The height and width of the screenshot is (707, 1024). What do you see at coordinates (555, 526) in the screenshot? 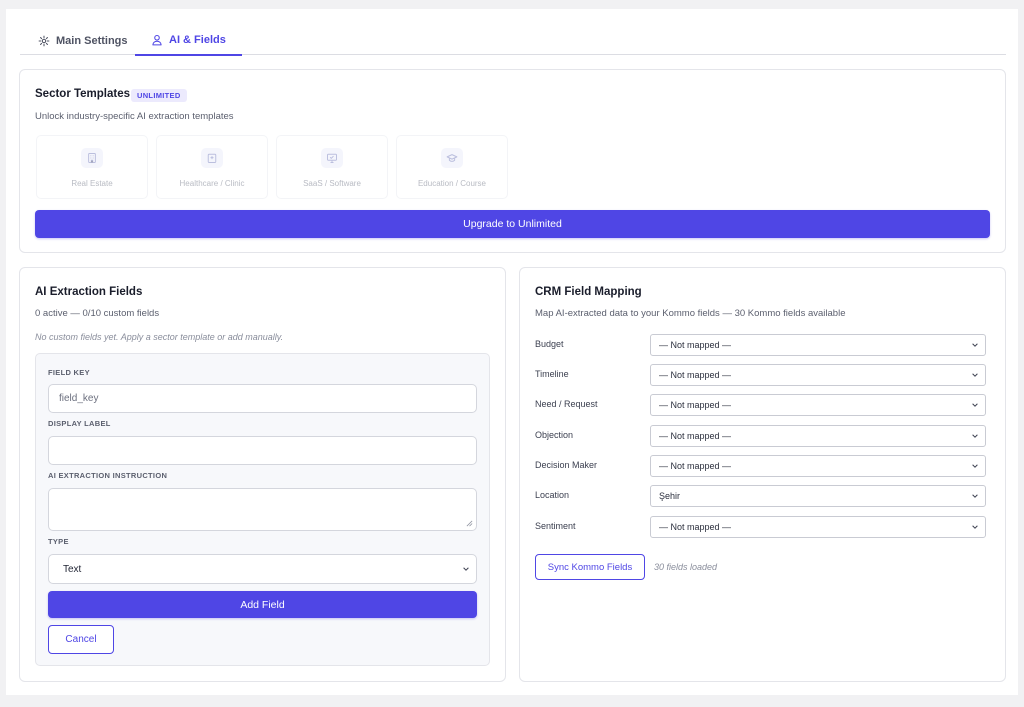
I see `mapping-label: Sentiment` at bounding box center [555, 526].